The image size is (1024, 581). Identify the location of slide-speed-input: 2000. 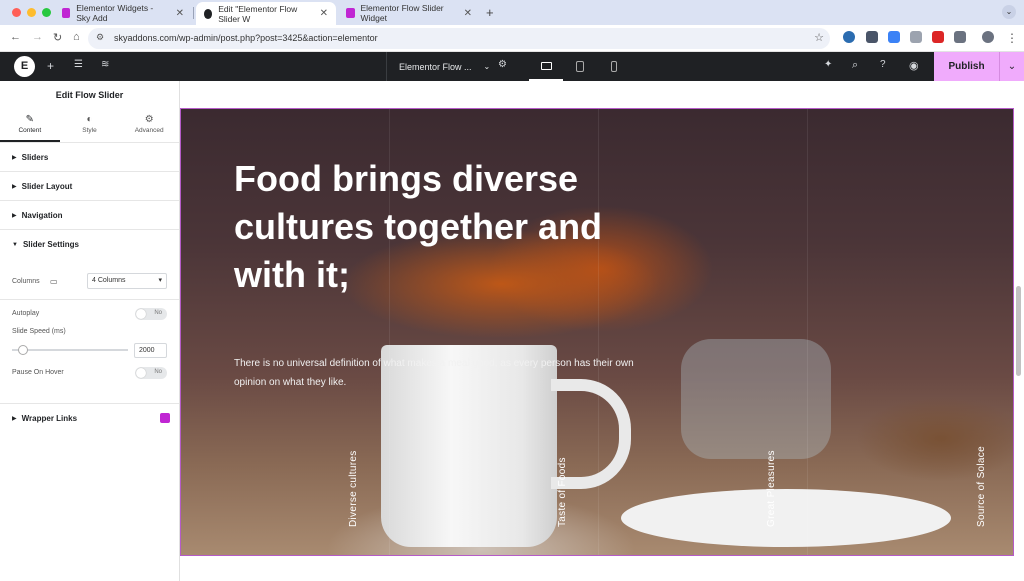
(150, 350).